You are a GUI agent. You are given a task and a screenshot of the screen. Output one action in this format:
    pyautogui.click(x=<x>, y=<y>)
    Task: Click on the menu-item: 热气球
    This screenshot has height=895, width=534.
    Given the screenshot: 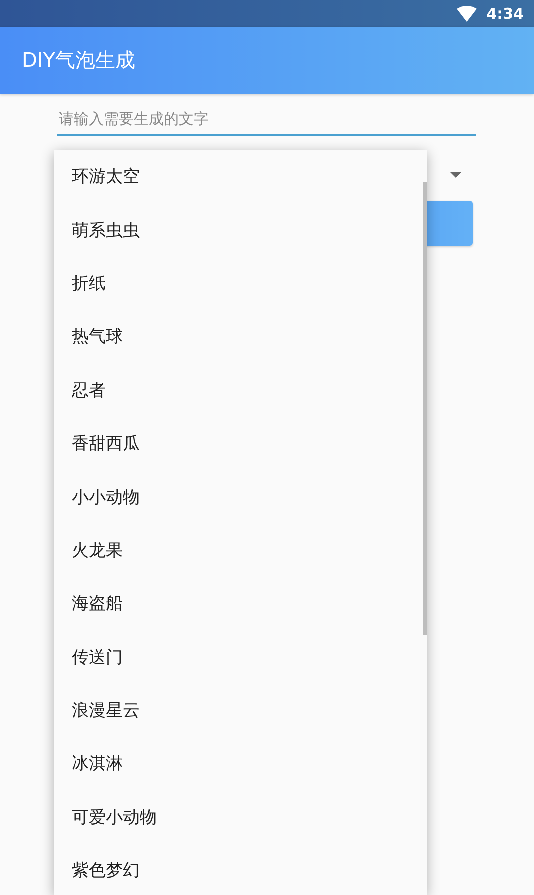 What is the action you would take?
    pyautogui.click(x=240, y=337)
    